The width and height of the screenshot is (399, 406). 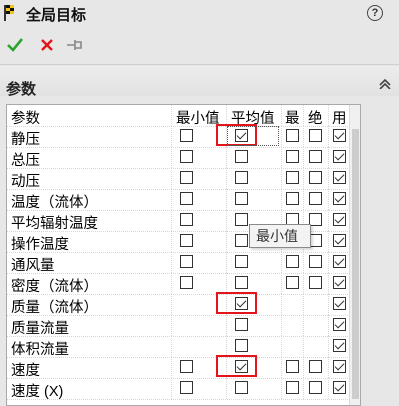 I want to click on cancel-button, so click(x=47, y=45).